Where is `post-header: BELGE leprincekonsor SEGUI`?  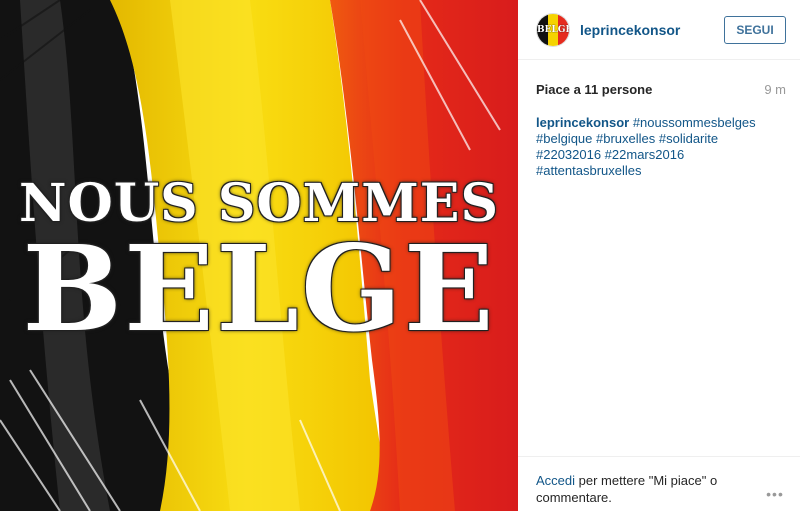
post-header: BELGE leprincekonsor SEGUI is located at coordinates (659, 30).